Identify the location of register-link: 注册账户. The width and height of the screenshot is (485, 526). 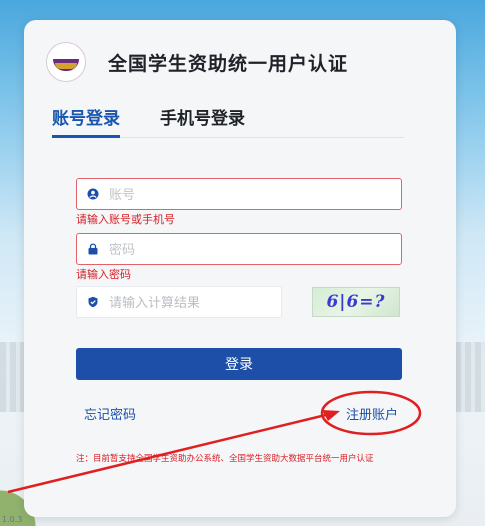
(372, 413).